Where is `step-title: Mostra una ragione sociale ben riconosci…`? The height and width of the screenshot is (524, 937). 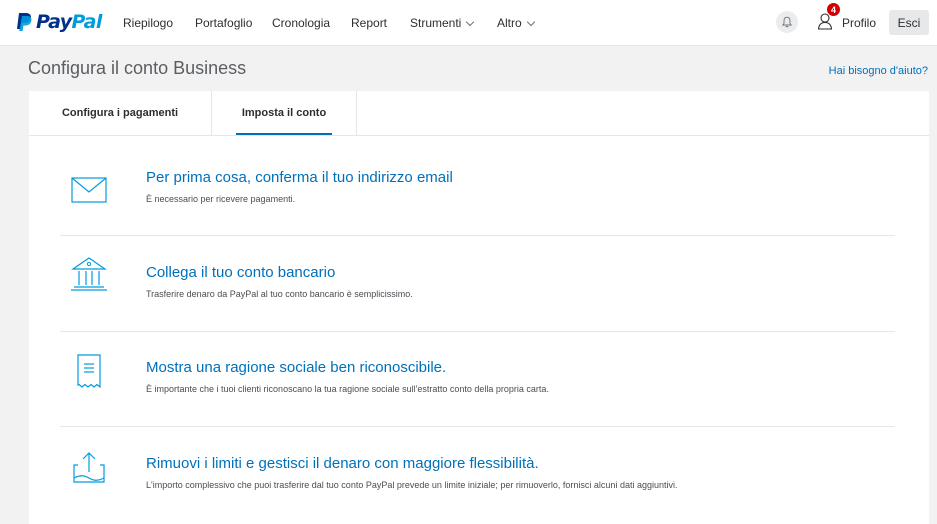
step-title: Mostra una ragione sociale ben riconosci… is located at coordinates (296, 367).